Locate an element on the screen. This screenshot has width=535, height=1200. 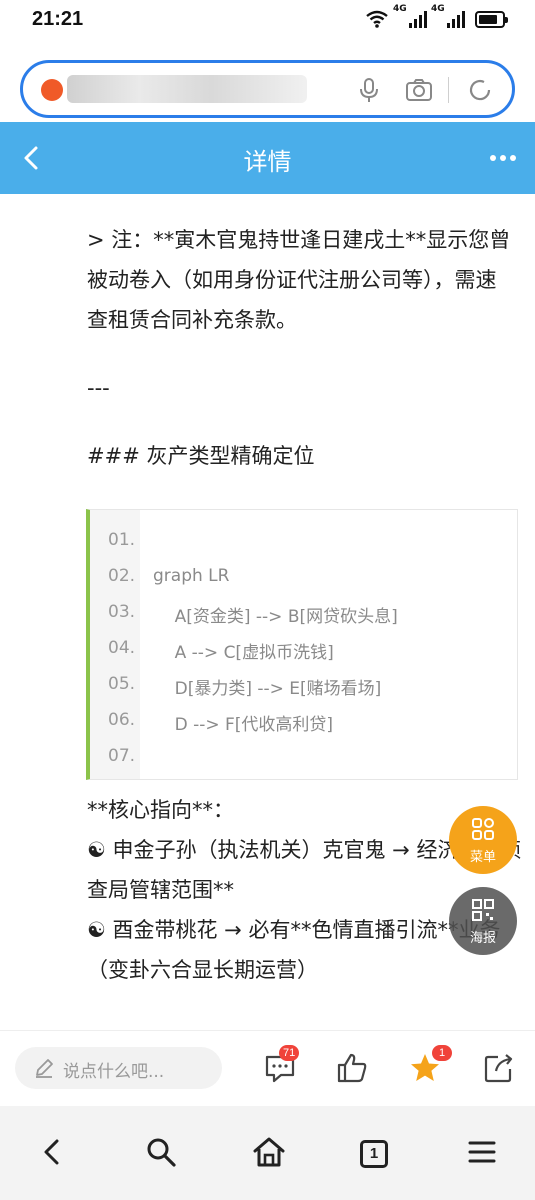
code-text: D --> F[代收高利贷] is located at coordinates (243, 725).